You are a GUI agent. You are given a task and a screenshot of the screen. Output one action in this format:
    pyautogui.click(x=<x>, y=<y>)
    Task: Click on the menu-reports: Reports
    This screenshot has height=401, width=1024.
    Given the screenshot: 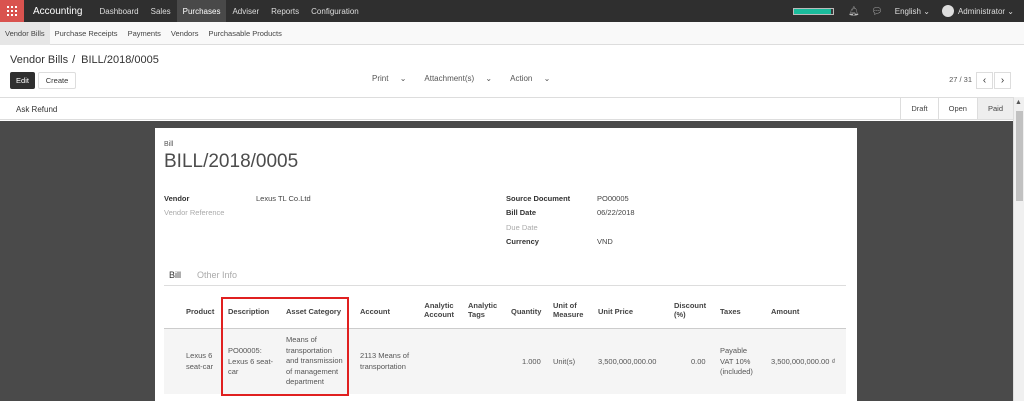 What is the action you would take?
    pyautogui.click(x=285, y=11)
    